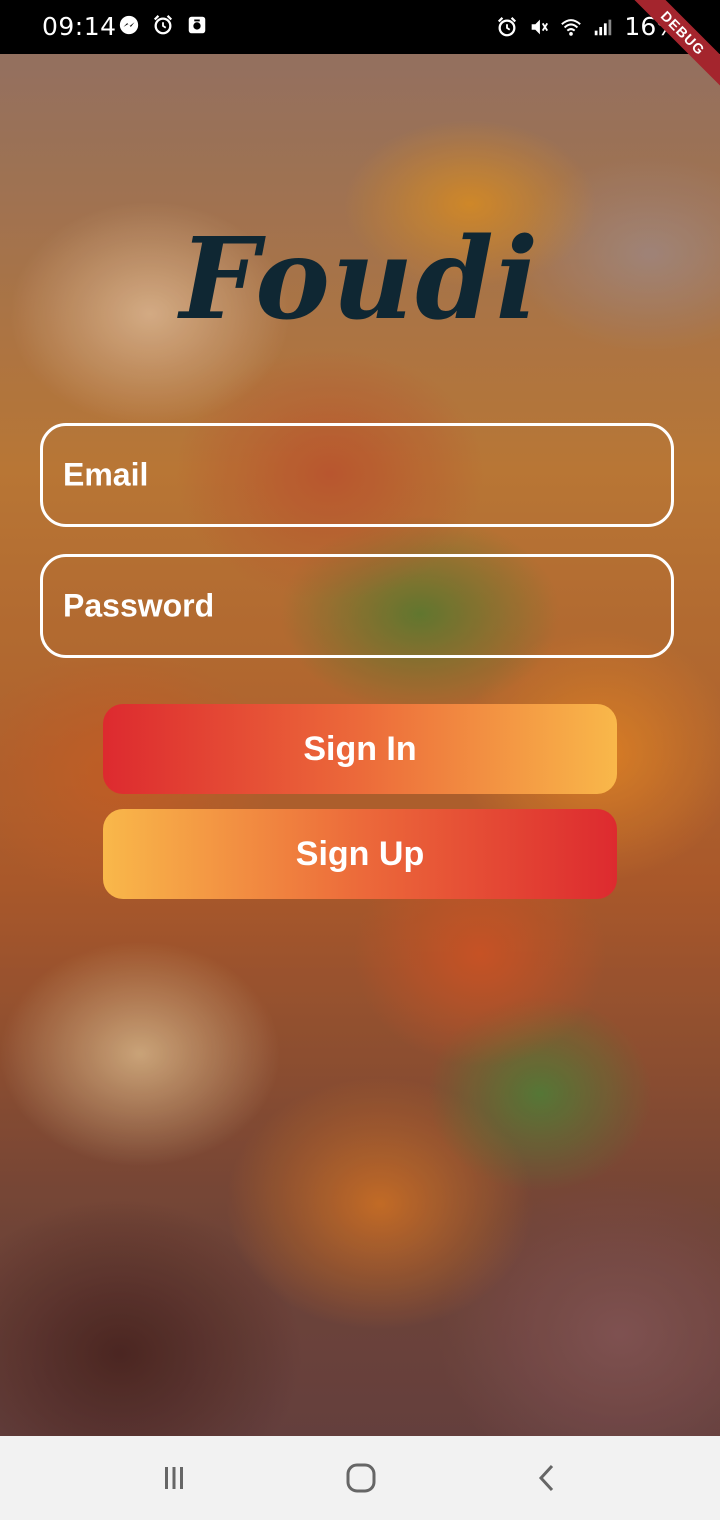 This screenshot has width=720, height=1520. I want to click on home-button, so click(361, 1478).